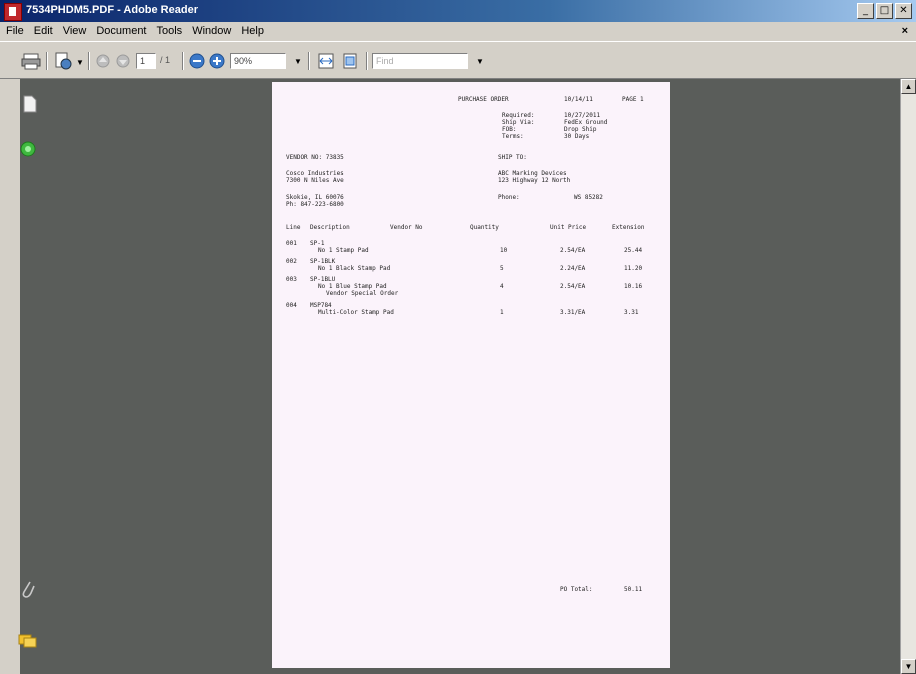 The width and height of the screenshot is (916, 674). What do you see at coordinates (576, 589) in the screenshot?
I see `po-total-label: PO Total:` at bounding box center [576, 589].